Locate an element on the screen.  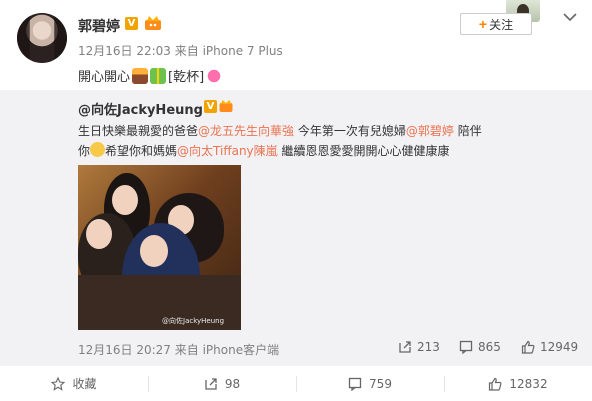
heart-emoji-icon is located at coordinates (214, 75).